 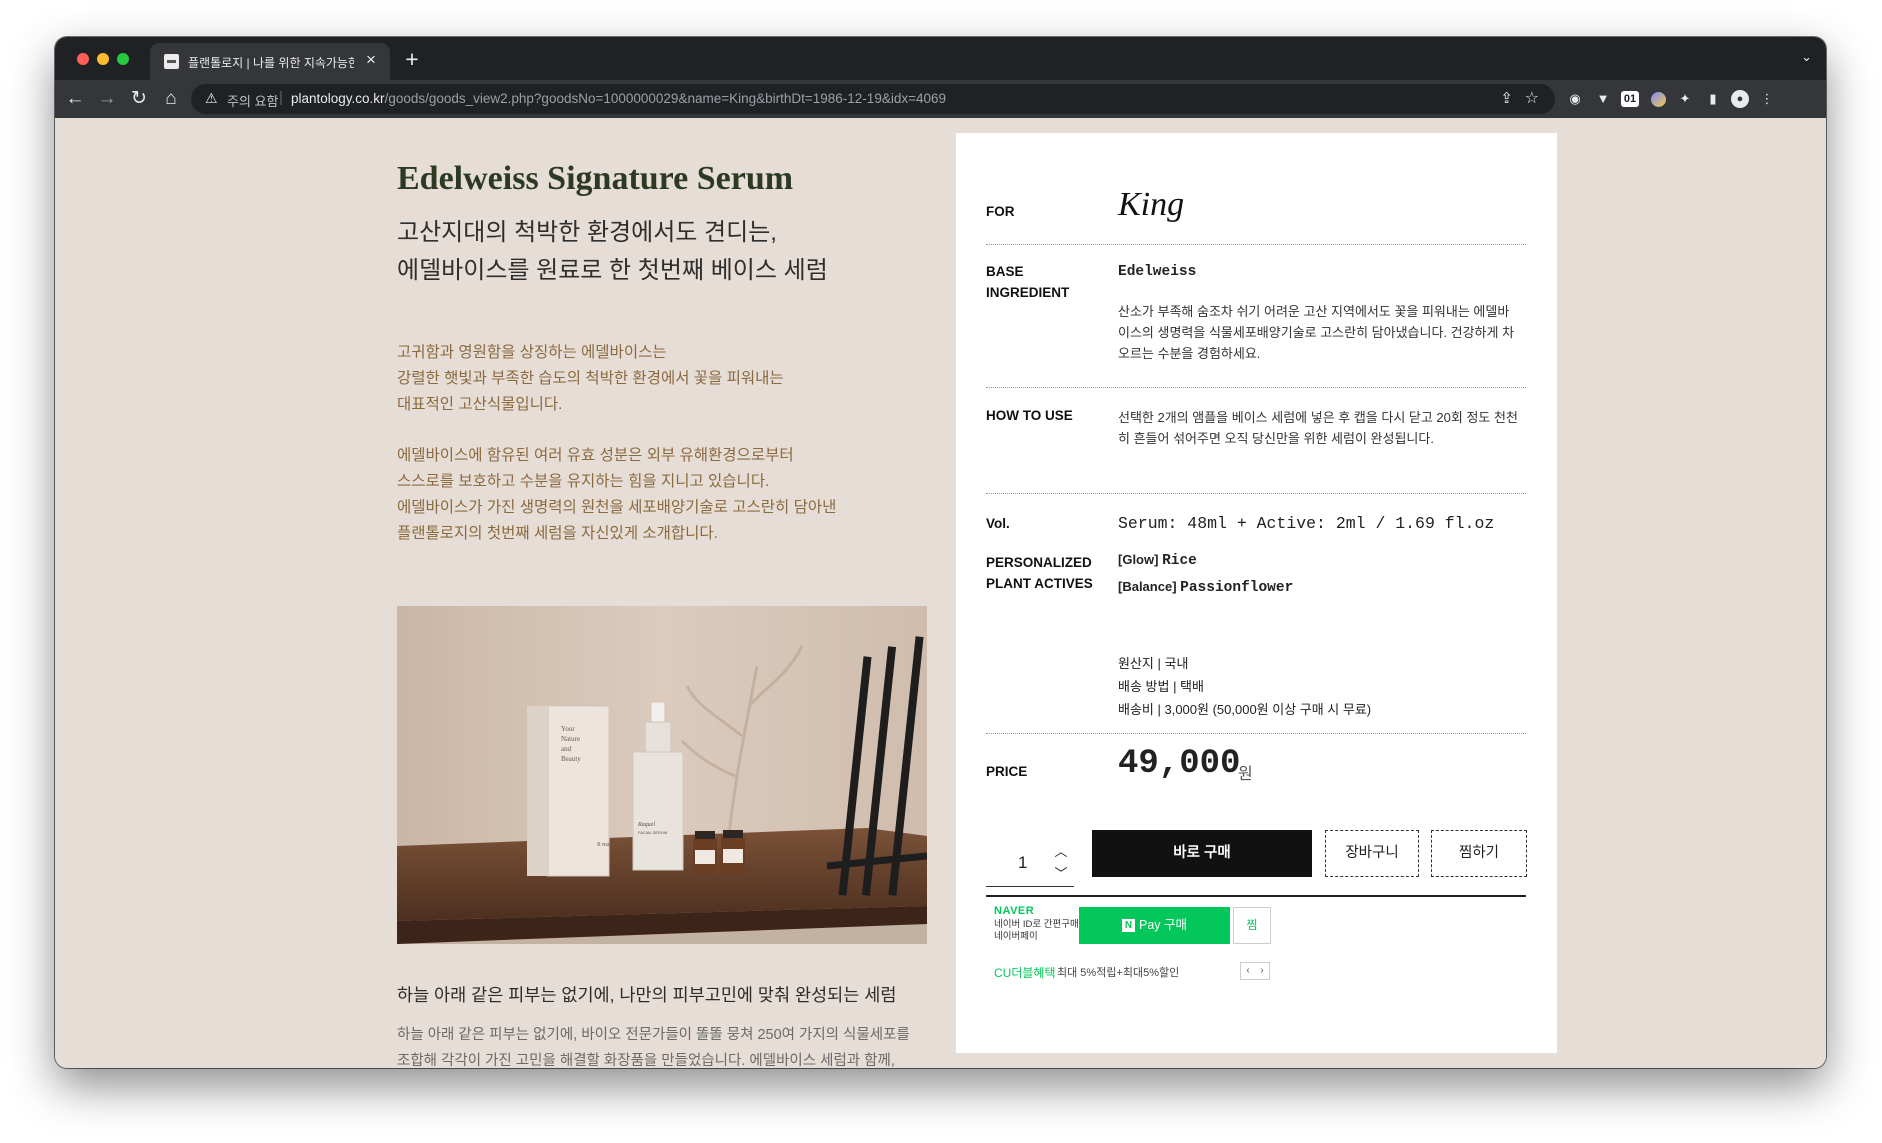 I want to click on shipping-method-info: 배송 방법 | 택배, so click(x=1161, y=686).